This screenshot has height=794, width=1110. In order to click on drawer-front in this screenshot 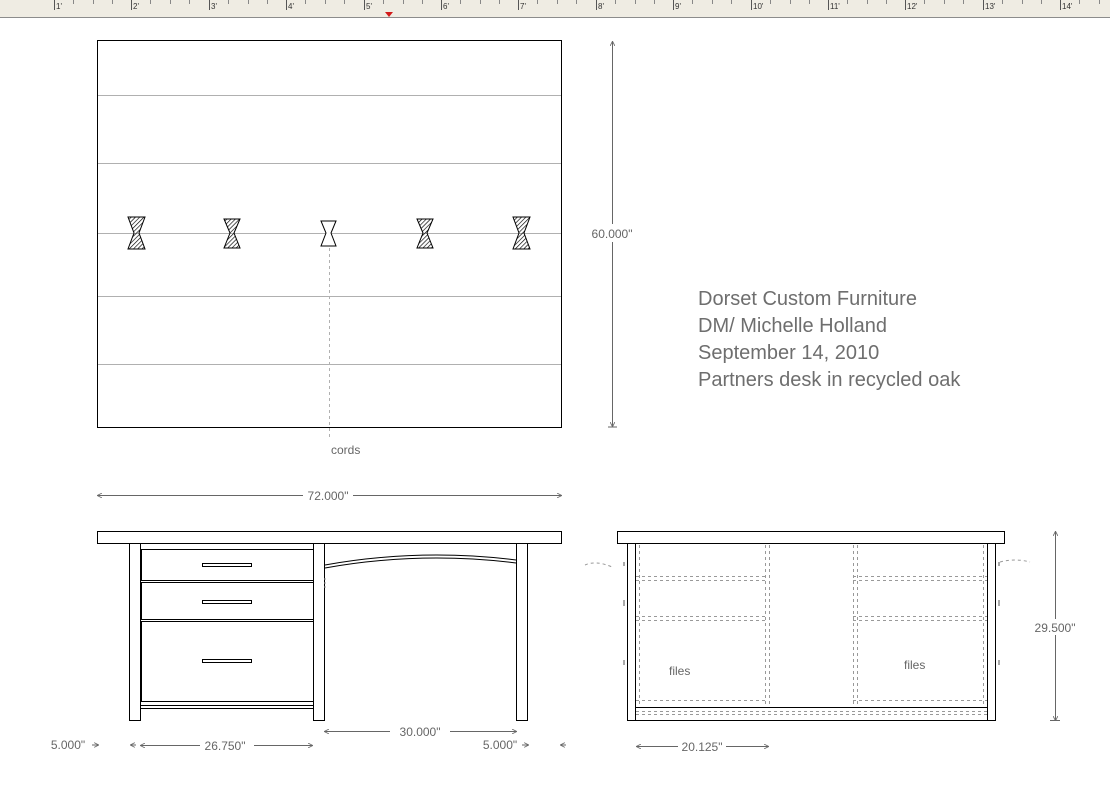, I will do `click(227, 565)`.